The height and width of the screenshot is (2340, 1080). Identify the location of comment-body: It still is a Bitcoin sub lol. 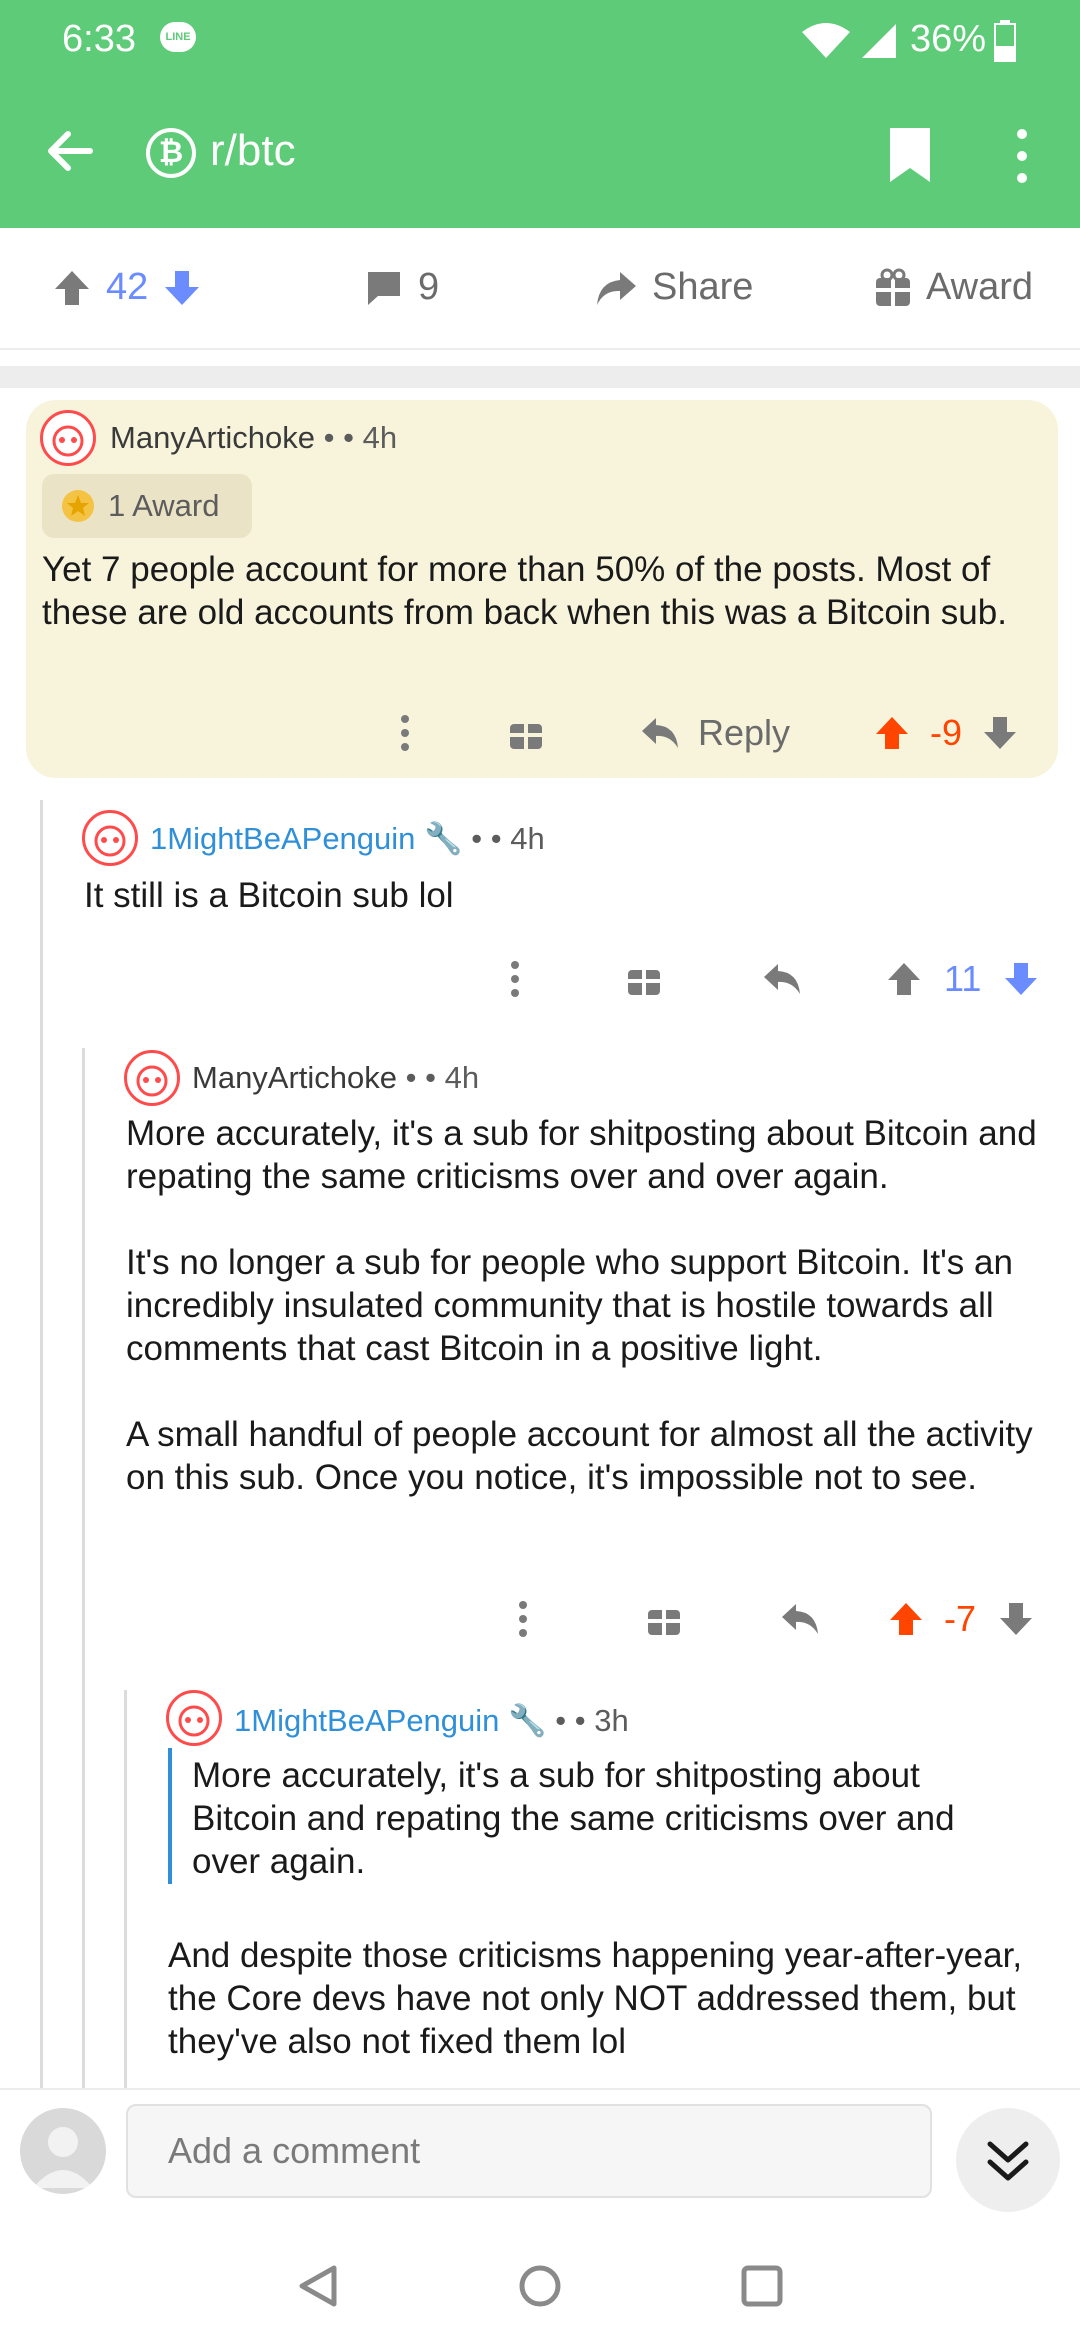
(269, 895).